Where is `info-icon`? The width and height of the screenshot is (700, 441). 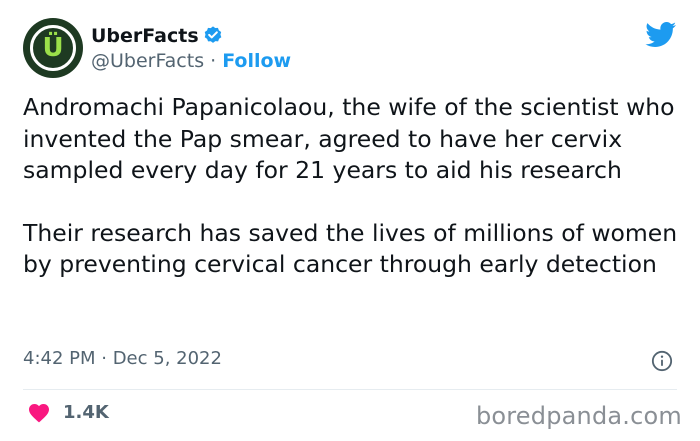 info-icon is located at coordinates (662, 361).